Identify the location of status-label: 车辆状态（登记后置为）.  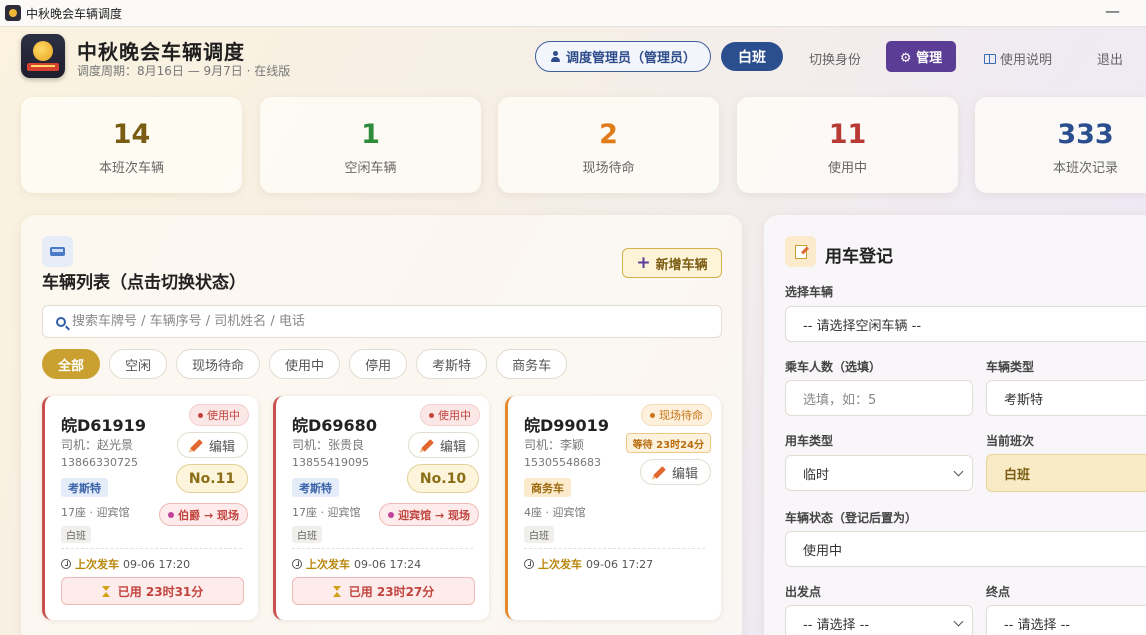
(851, 518).